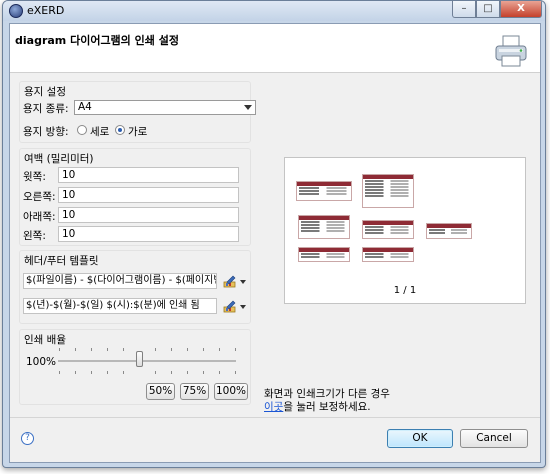  I want to click on scale-100-button: 100%, so click(231, 391).